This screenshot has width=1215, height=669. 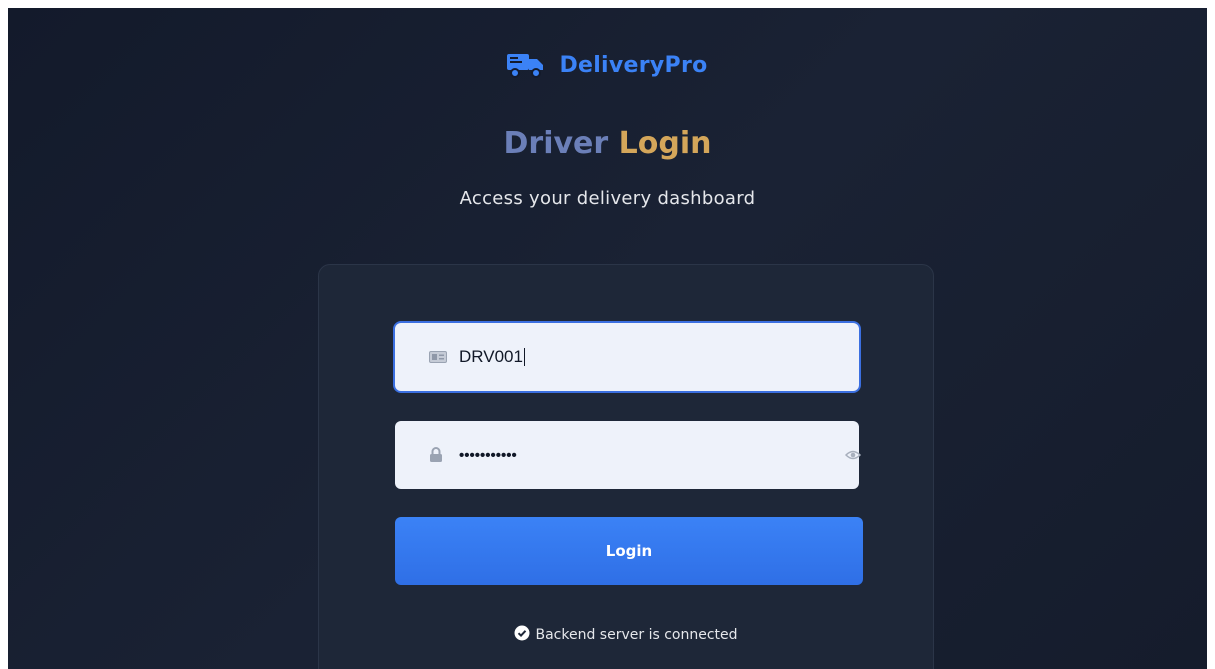 What do you see at coordinates (853, 456) in the screenshot?
I see `eye-icon` at bounding box center [853, 456].